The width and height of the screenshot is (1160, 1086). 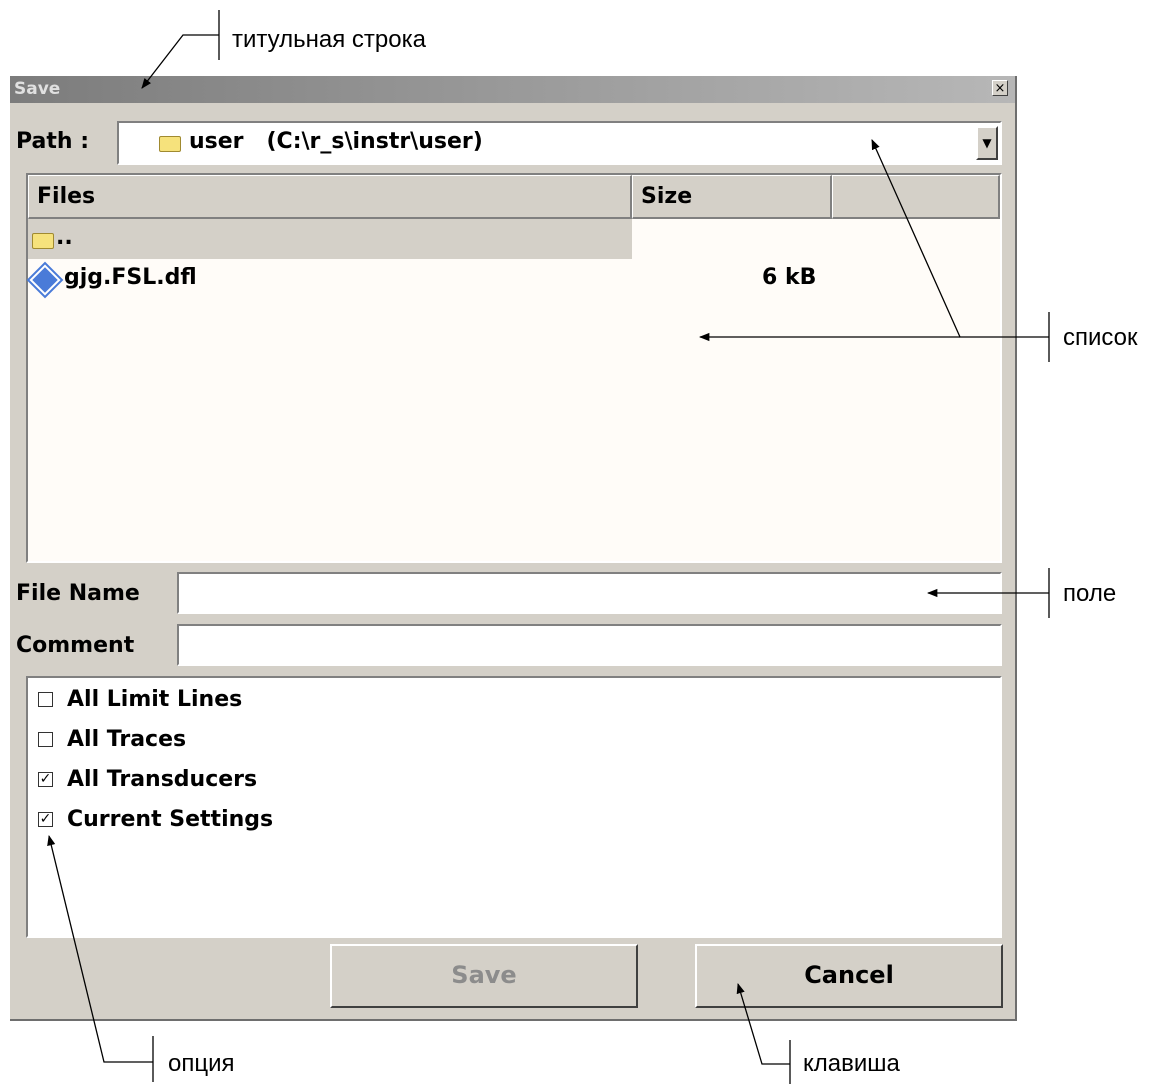 I want to click on file-size-cell: 6 kB, so click(x=789, y=277).